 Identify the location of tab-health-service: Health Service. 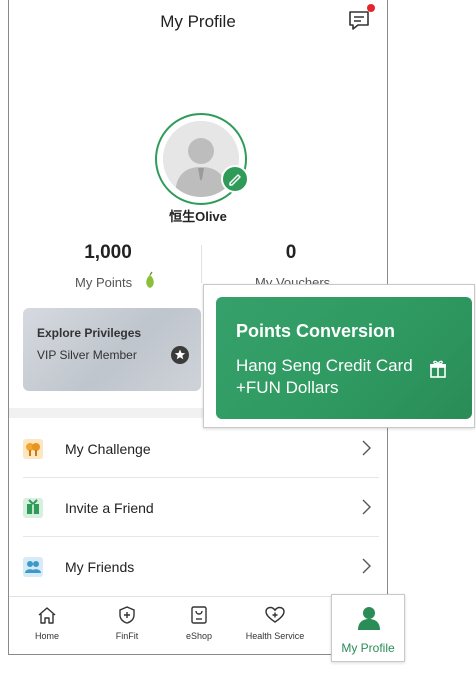
(275, 625).